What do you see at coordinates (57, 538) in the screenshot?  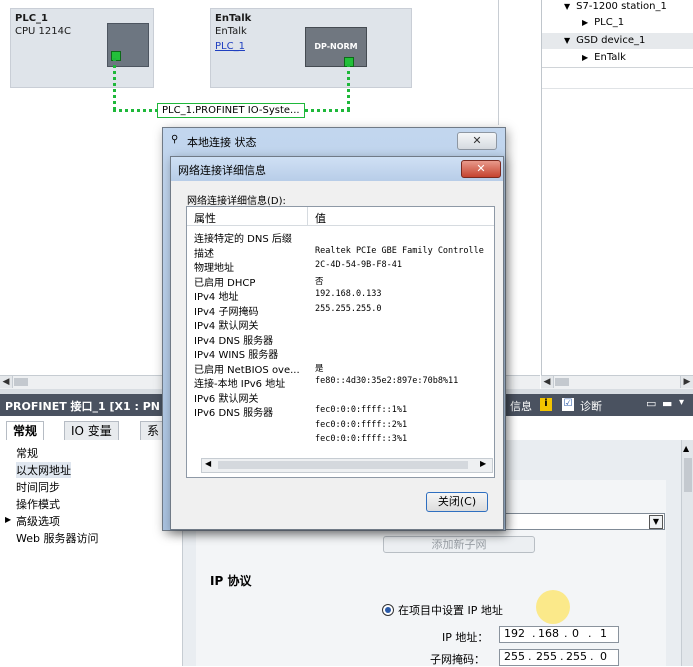 I see `nav-item-web-server: Web 服务器访问` at bounding box center [57, 538].